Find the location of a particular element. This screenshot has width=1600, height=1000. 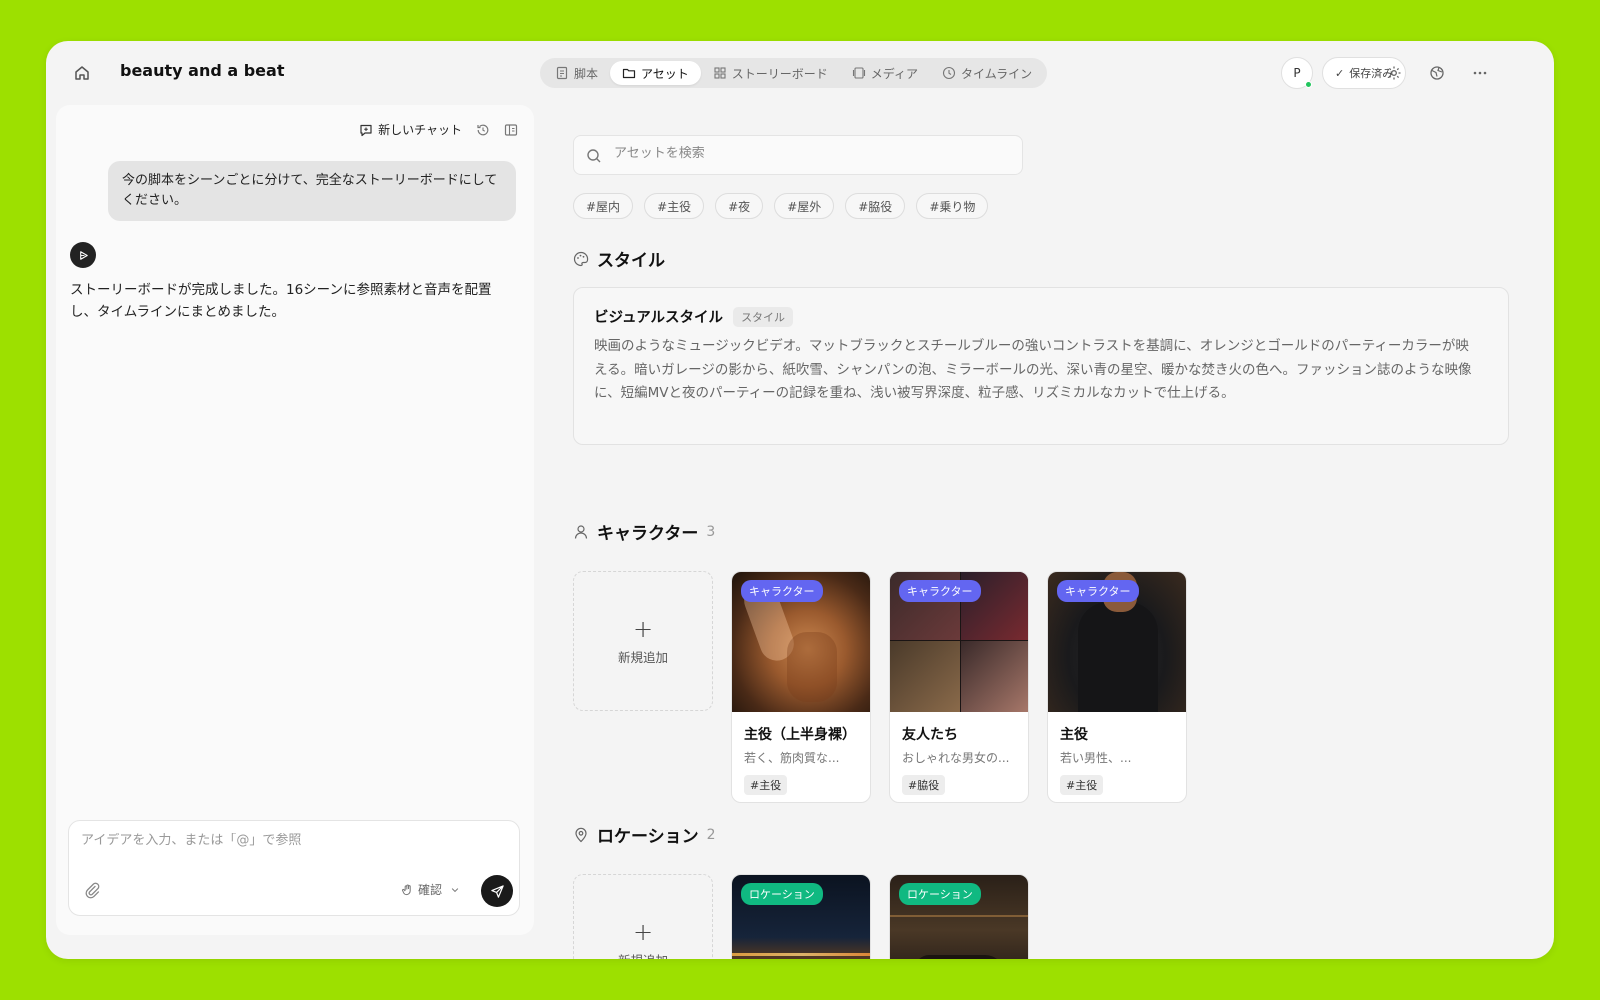

more-options-icon is located at coordinates (1480, 73).